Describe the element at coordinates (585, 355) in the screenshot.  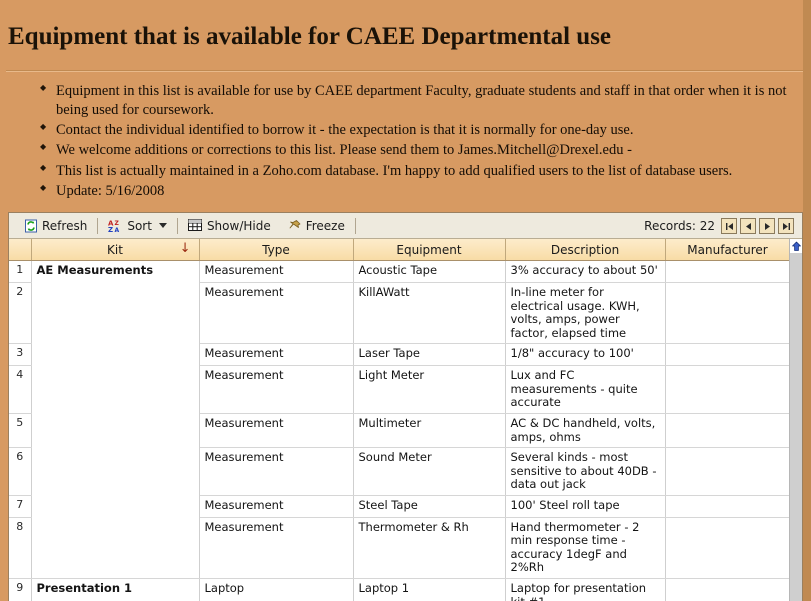
I see `cell-description: 1/8" accuracy to 100'` at that location.